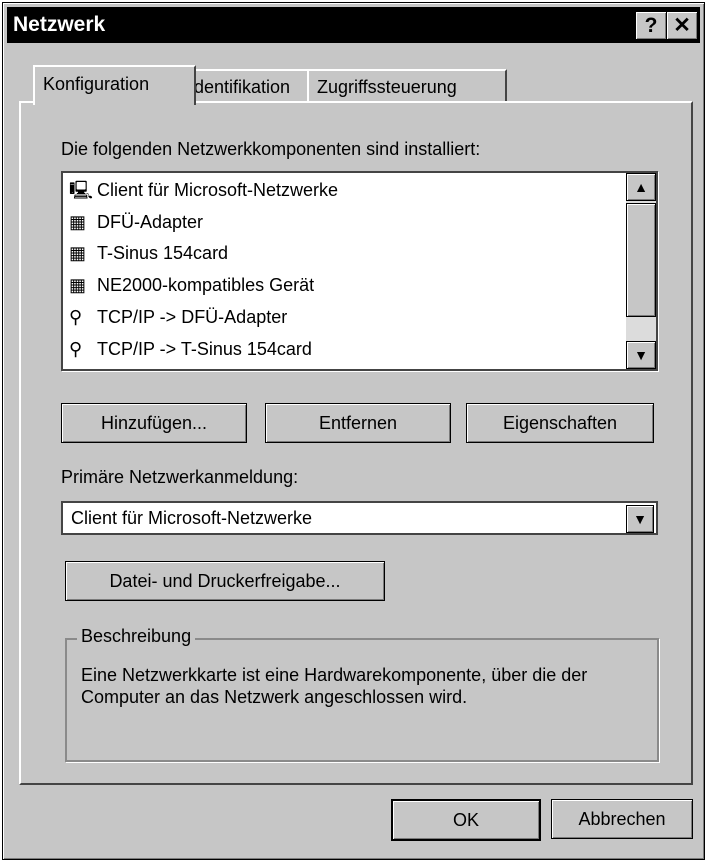 Image resolution: width=707 pixels, height=862 pixels. What do you see at coordinates (640, 519) in the screenshot?
I see `chevron-down-icon: ▼` at bounding box center [640, 519].